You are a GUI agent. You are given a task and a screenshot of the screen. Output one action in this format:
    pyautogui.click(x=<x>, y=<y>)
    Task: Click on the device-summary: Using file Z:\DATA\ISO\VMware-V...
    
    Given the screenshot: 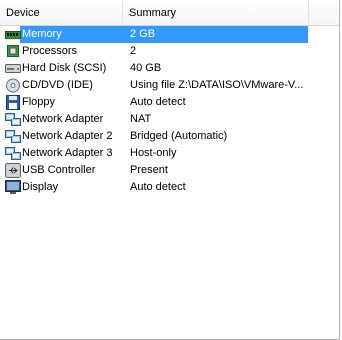 What is the action you would take?
    pyautogui.click(x=217, y=85)
    